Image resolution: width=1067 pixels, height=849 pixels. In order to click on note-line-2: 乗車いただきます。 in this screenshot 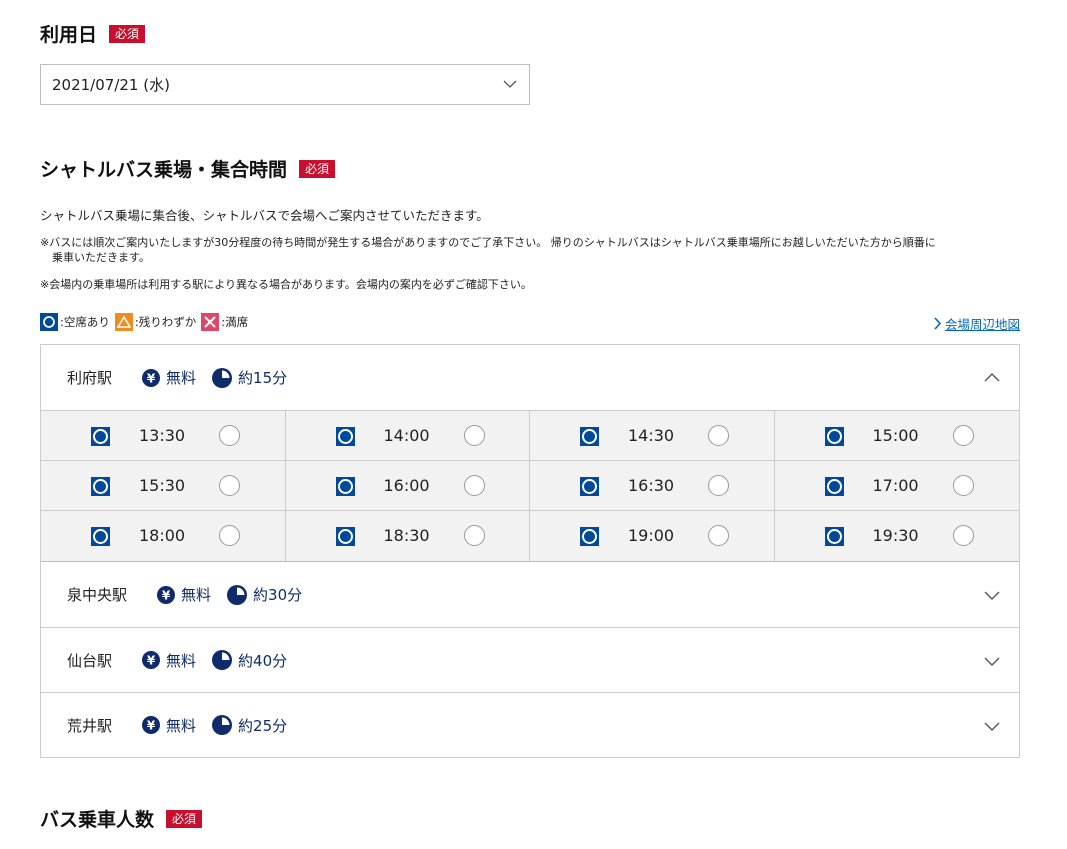, I will do `click(101, 257)`.